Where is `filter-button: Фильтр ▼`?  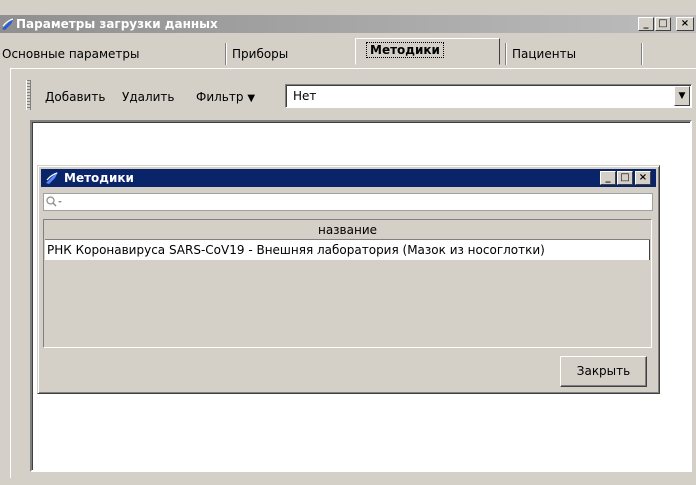 filter-button: Фильтр ▼ is located at coordinates (225, 97).